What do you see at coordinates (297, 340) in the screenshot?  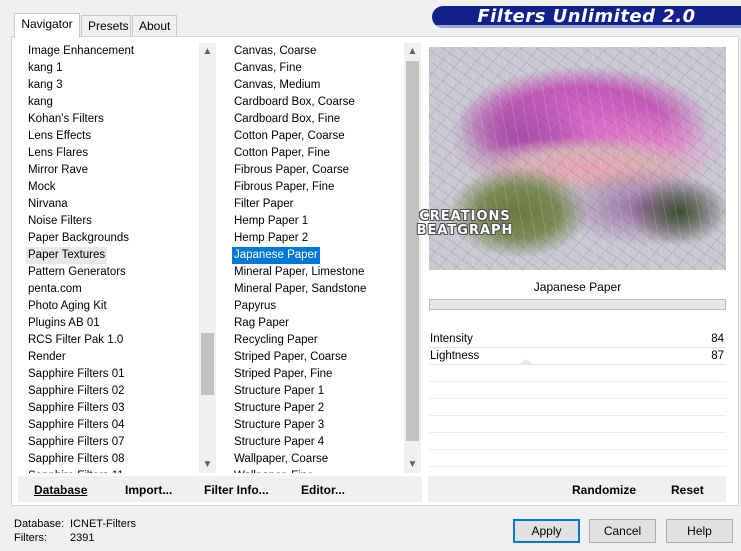 I see `list-item: Recycling Paper` at bounding box center [297, 340].